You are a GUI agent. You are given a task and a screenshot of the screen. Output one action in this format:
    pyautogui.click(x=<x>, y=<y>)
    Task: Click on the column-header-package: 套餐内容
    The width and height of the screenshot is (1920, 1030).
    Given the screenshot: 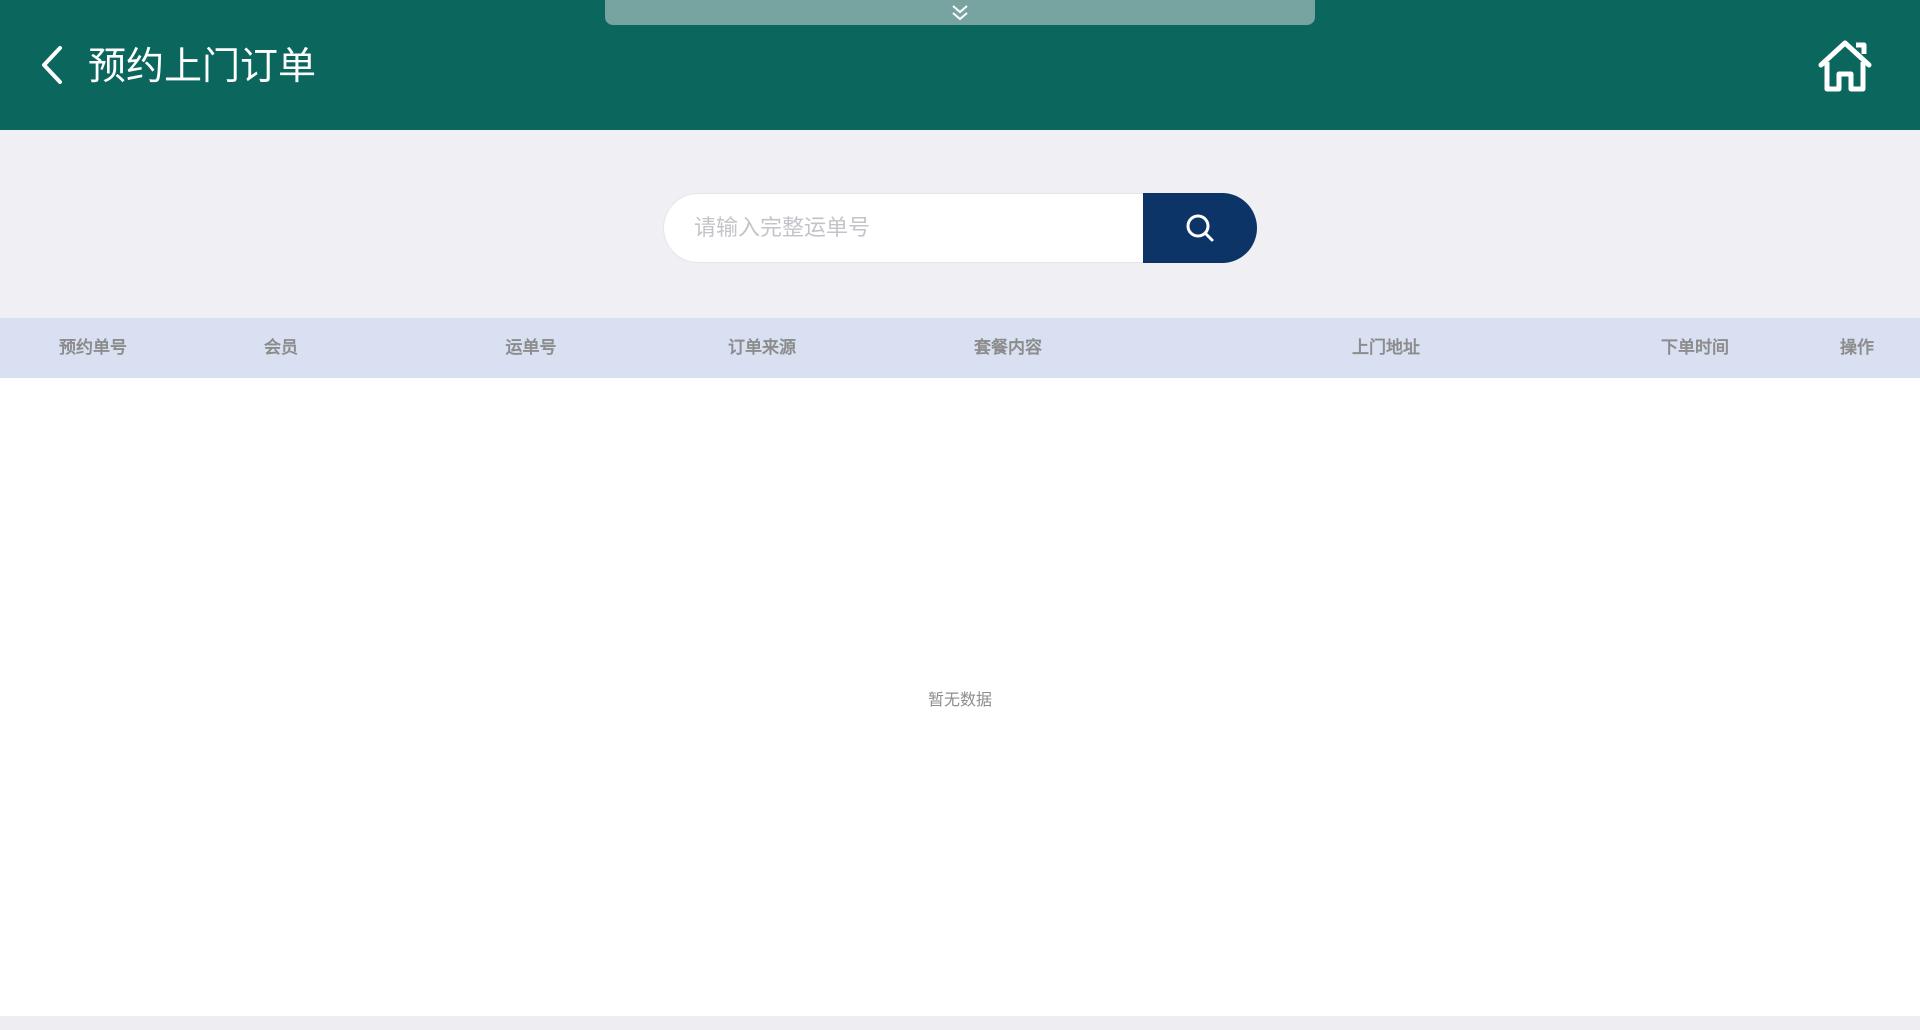 What is the action you would take?
    pyautogui.click(x=1008, y=348)
    